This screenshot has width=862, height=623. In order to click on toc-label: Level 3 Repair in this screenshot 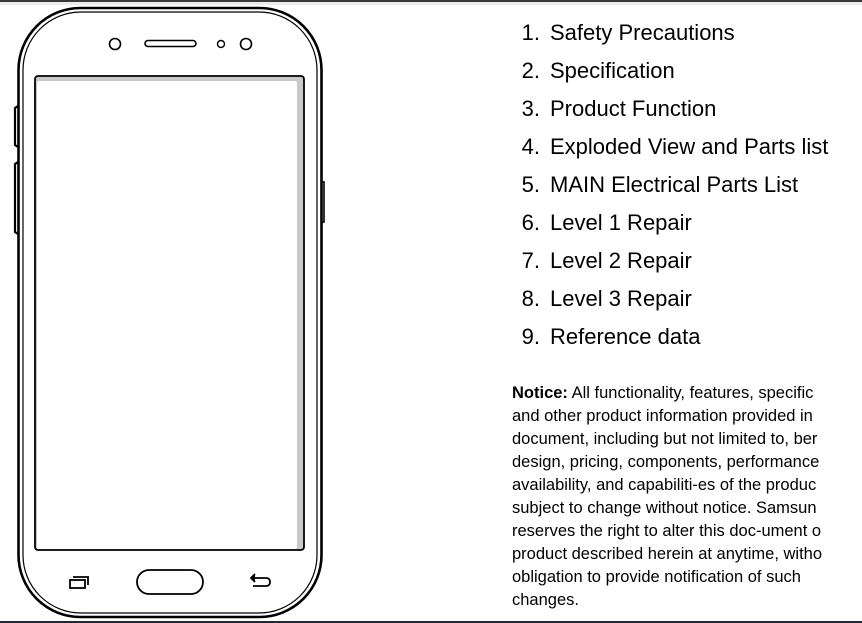, I will do `click(621, 298)`.